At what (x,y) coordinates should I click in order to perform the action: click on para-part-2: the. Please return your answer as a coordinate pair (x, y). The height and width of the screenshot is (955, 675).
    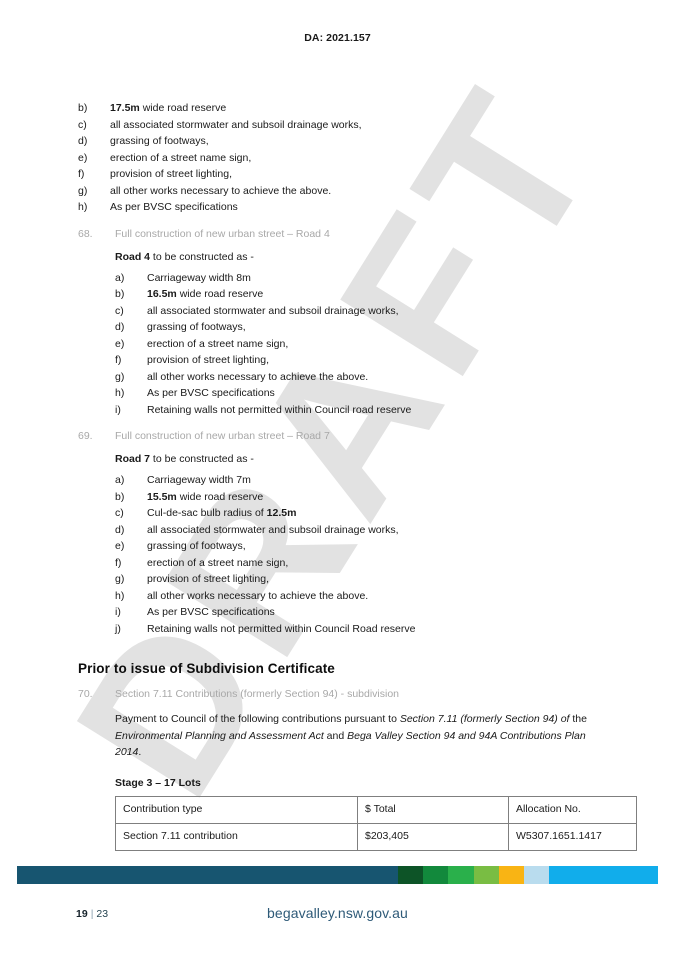
    Looking at the image, I should click on (578, 719).